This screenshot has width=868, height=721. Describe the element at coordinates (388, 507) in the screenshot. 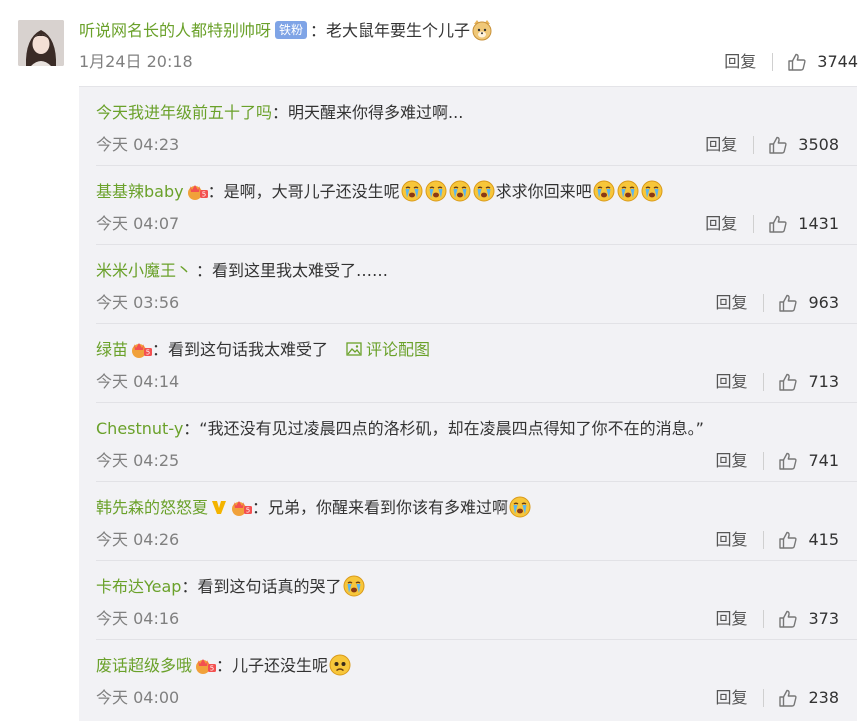

I see `reply-text: 兄弟，你醒来看到你该有多难过啊` at that location.